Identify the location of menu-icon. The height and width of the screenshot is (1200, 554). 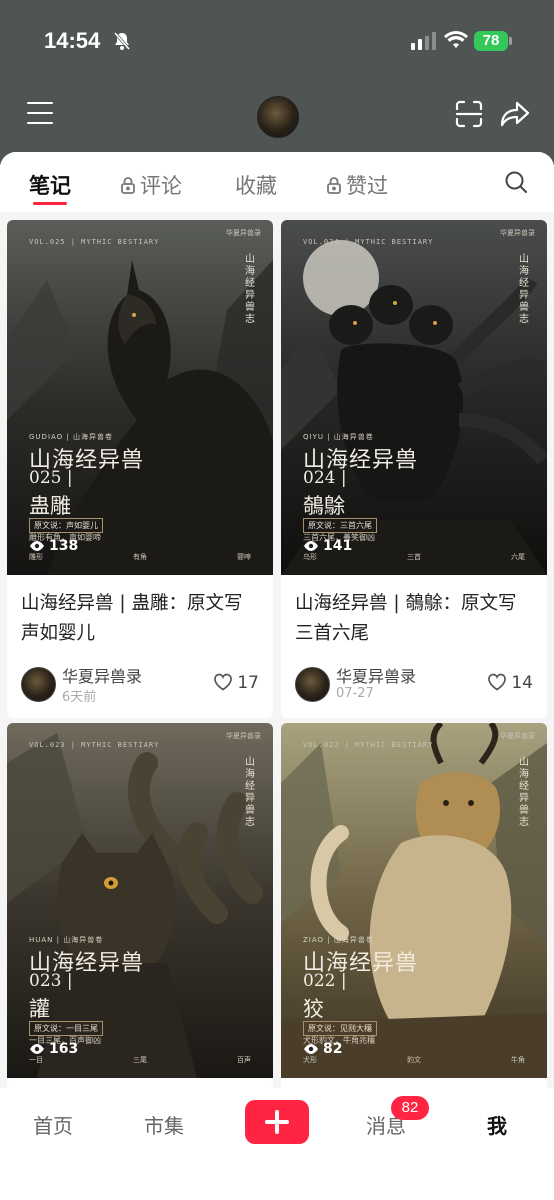
(40, 113).